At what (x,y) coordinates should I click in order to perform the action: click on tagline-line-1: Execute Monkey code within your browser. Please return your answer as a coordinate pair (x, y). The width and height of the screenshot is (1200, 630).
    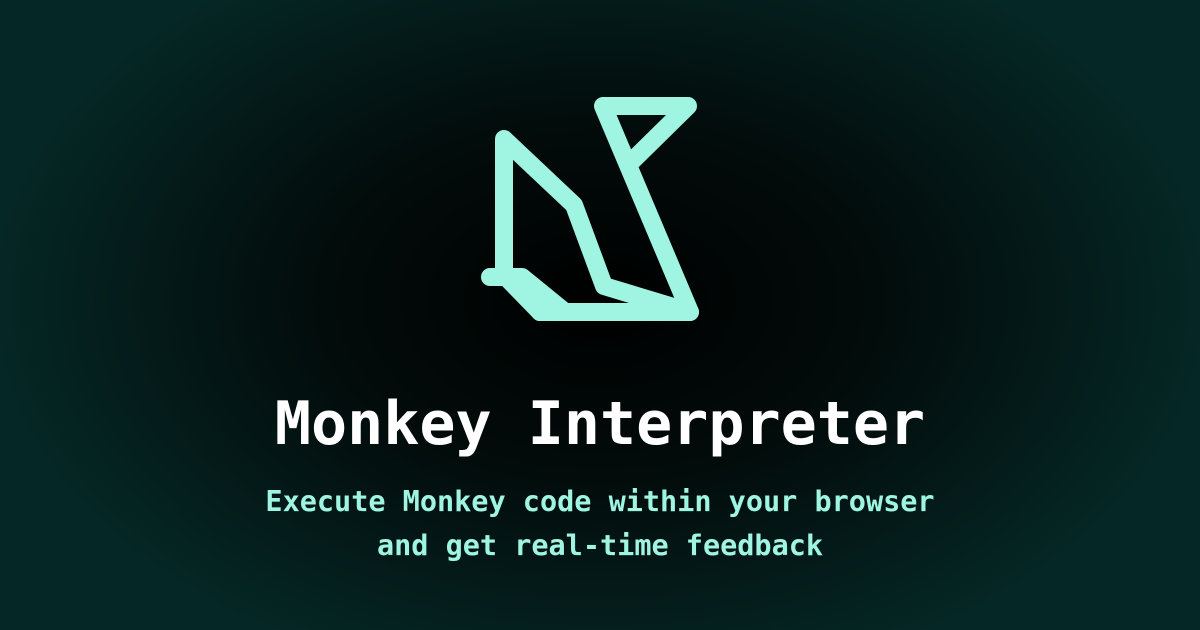
    Looking at the image, I should click on (600, 501).